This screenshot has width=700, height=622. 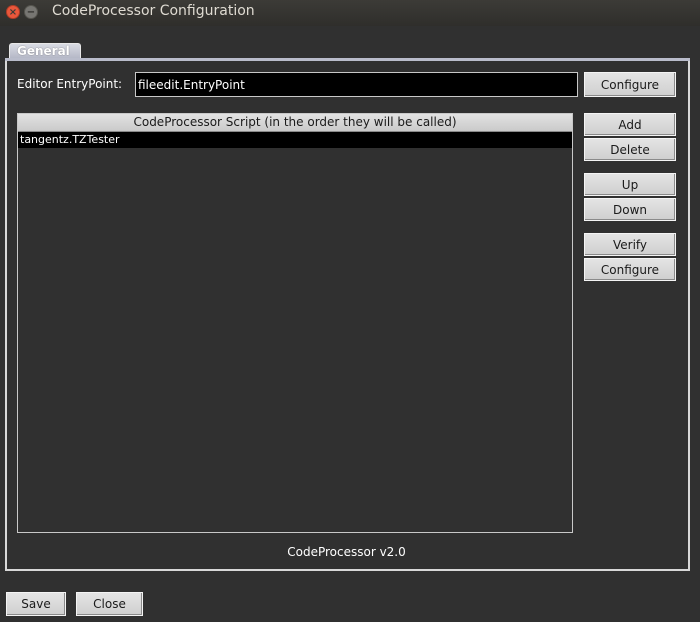 What do you see at coordinates (630, 269) in the screenshot?
I see `configure-script-button: Configure` at bounding box center [630, 269].